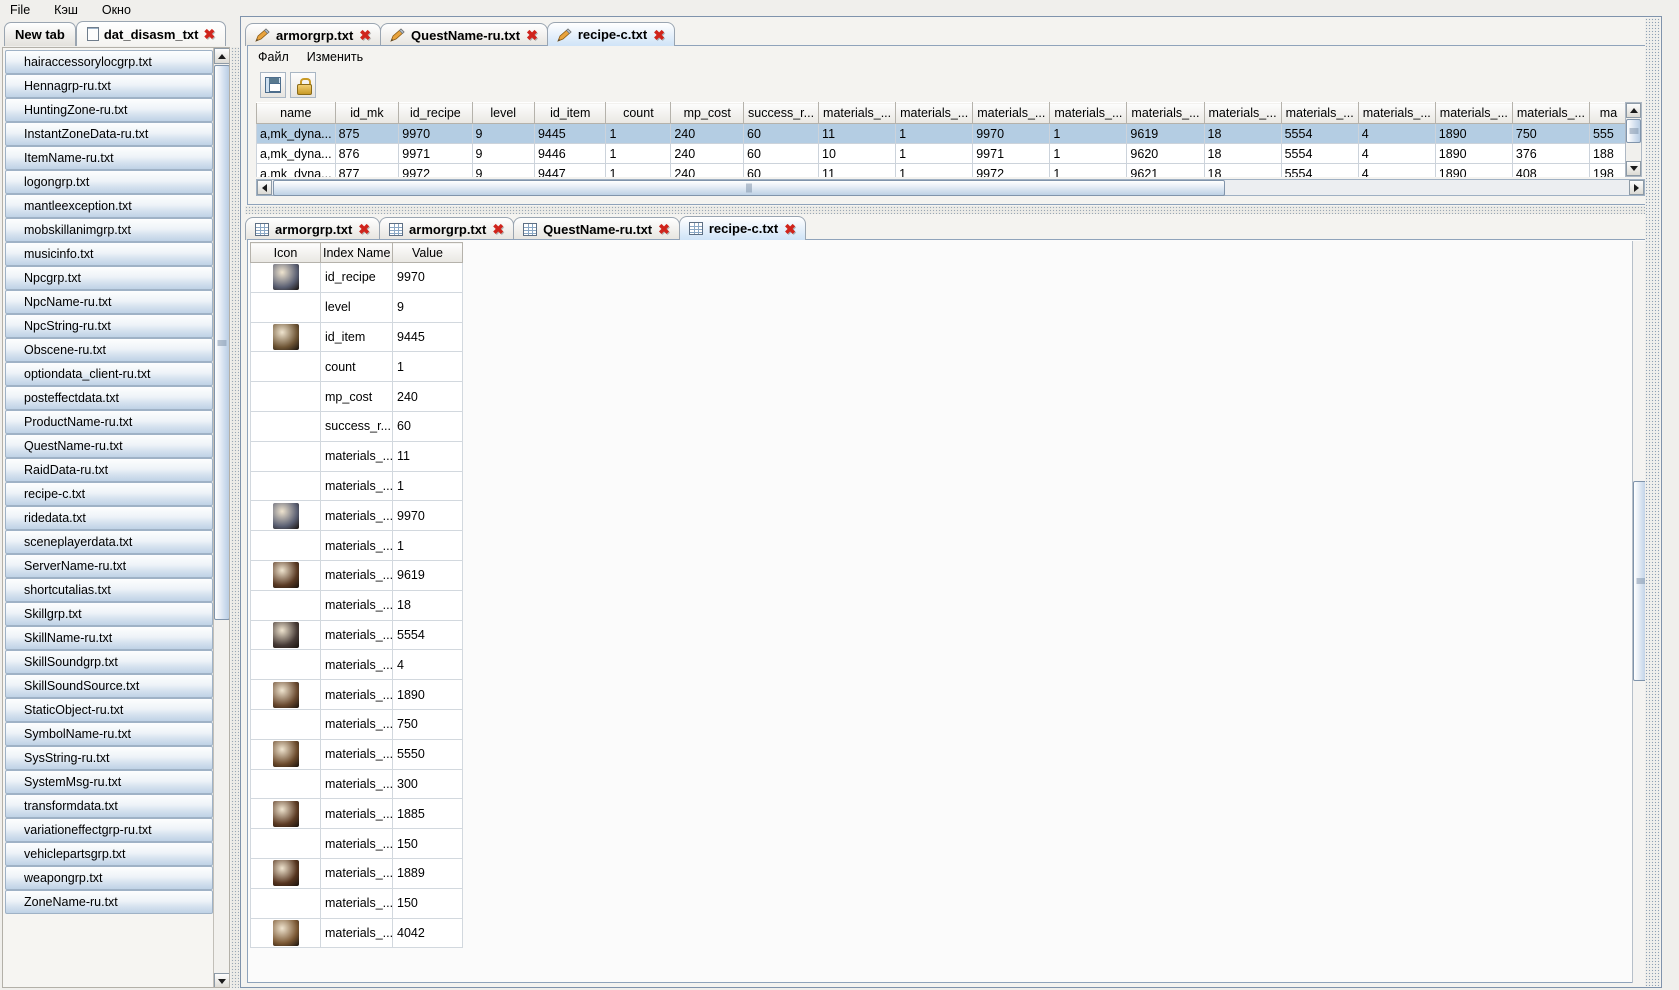 The height and width of the screenshot is (990, 1679). I want to click on details-tab-armorgrp-2: armorgrp.txt ✖, so click(447, 228).